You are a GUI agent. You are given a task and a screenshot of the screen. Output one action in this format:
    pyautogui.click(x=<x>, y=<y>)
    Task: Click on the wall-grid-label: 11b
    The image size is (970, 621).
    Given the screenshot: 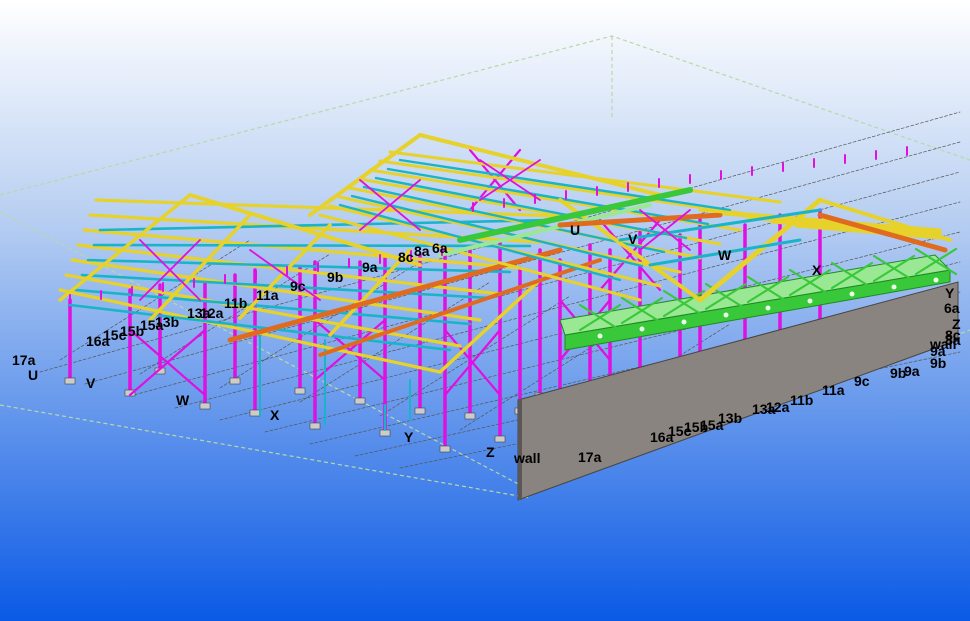 What is the action you would take?
    pyautogui.click(x=801, y=400)
    